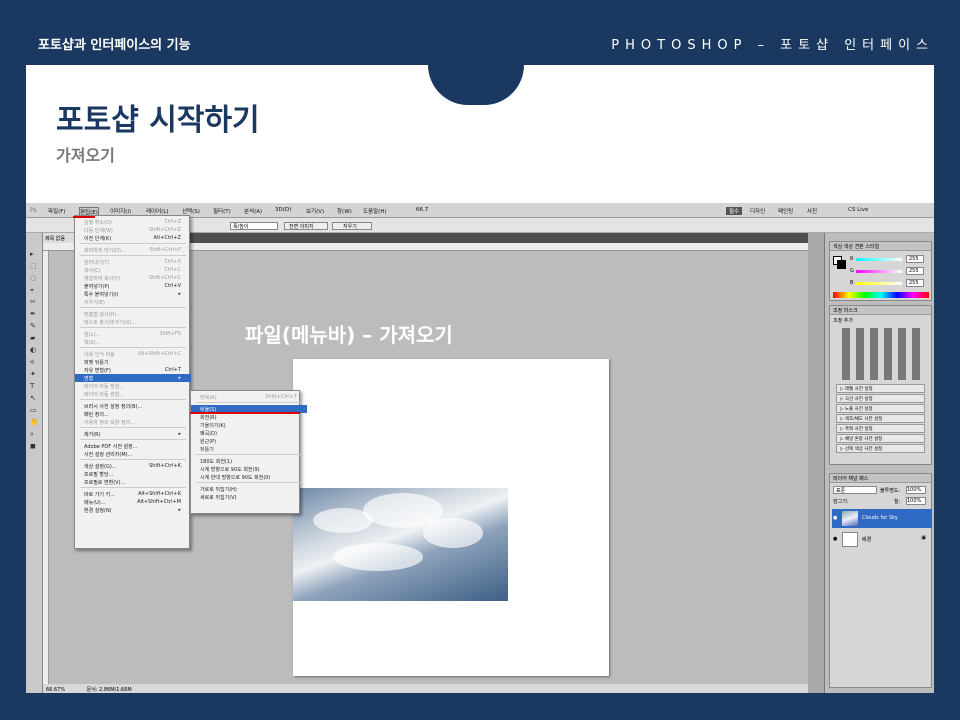 The image size is (960, 720). I want to click on adjust-preset-item: ▷ 채널 혼합 사전 설정, so click(880, 438).